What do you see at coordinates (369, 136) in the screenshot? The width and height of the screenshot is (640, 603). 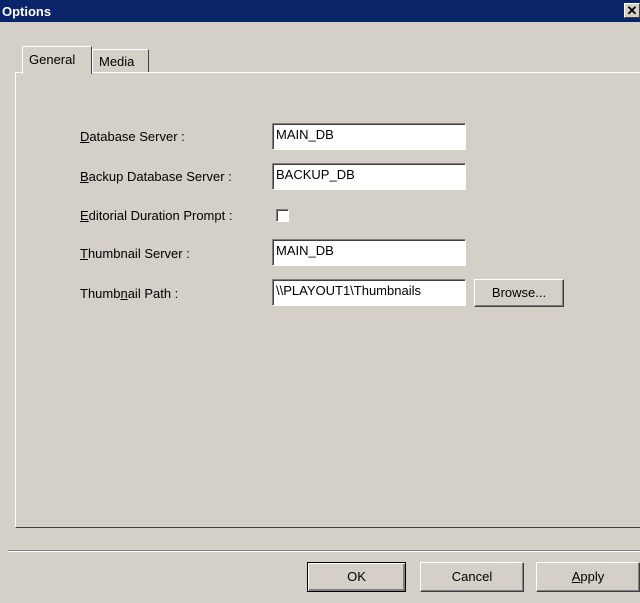 I see `database-server-input: MAIN_DB` at bounding box center [369, 136].